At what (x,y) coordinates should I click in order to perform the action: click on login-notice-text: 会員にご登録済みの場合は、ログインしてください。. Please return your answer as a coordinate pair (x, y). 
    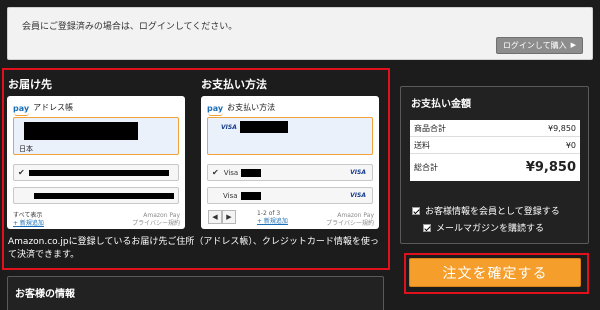
    Looking at the image, I should click on (130, 27).